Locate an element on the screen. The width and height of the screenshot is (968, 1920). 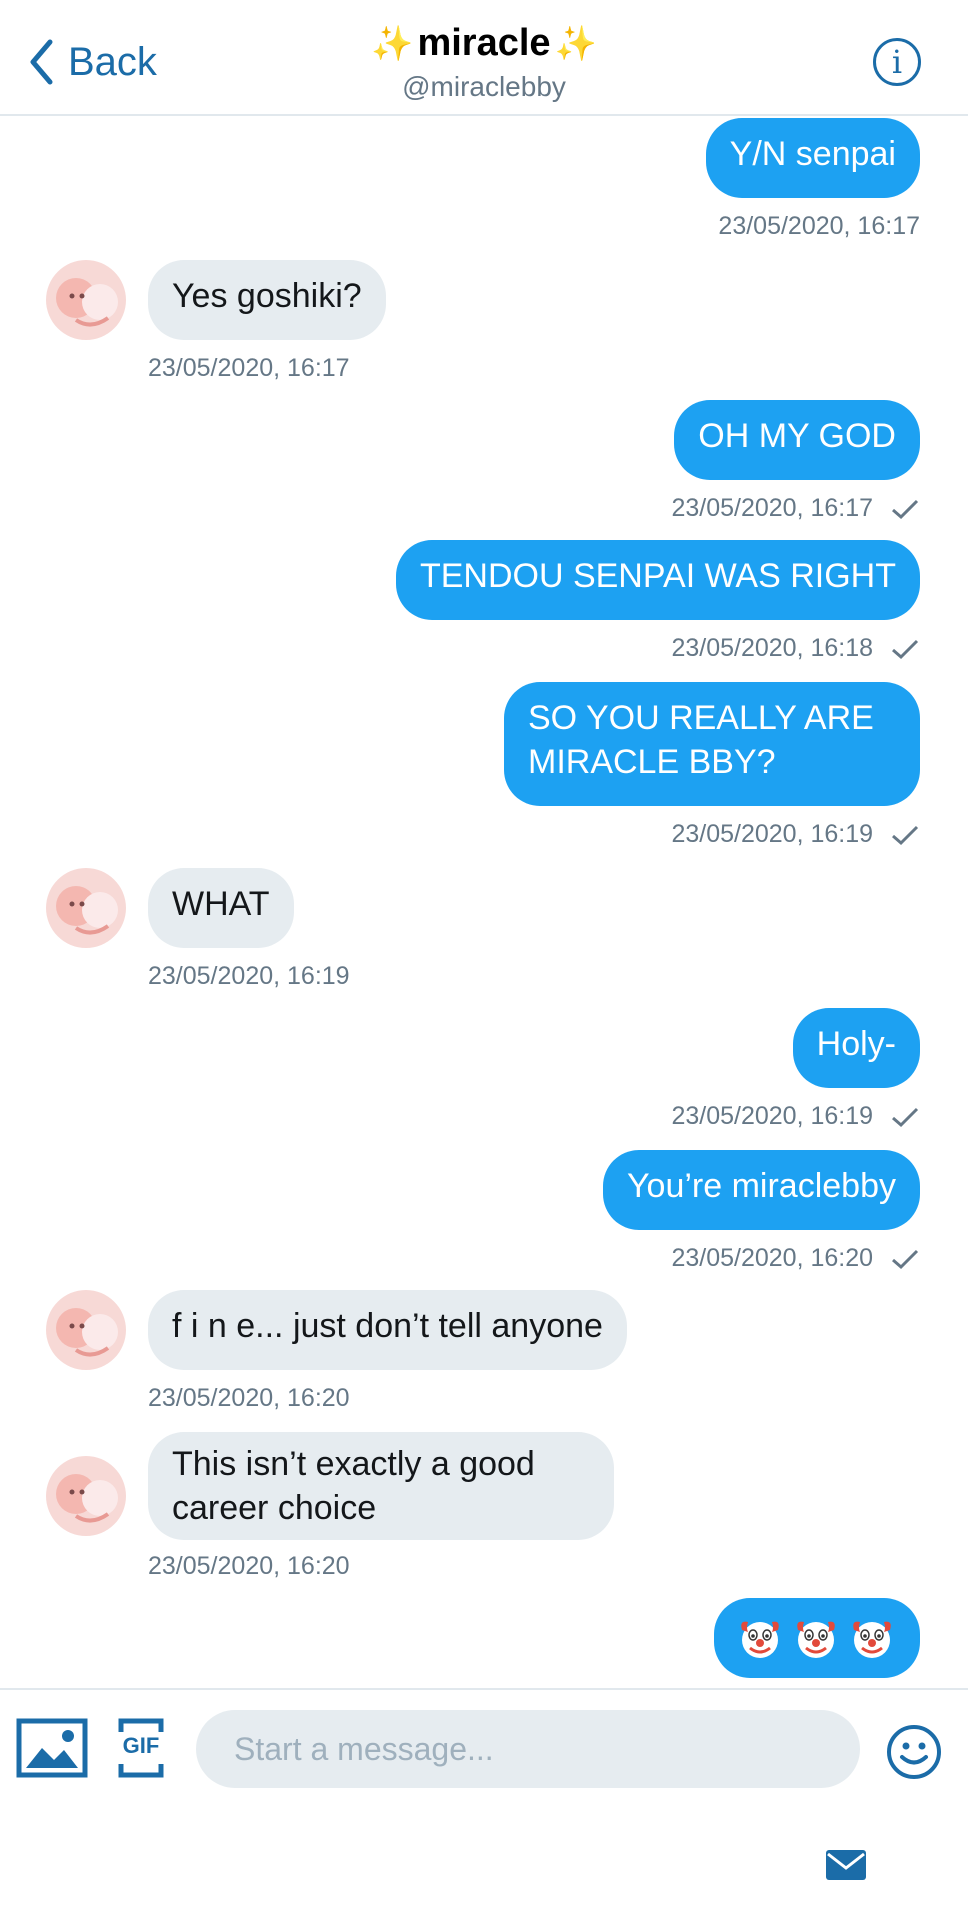
message-bubble-outgoing: Holy- is located at coordinates (856, 1048).